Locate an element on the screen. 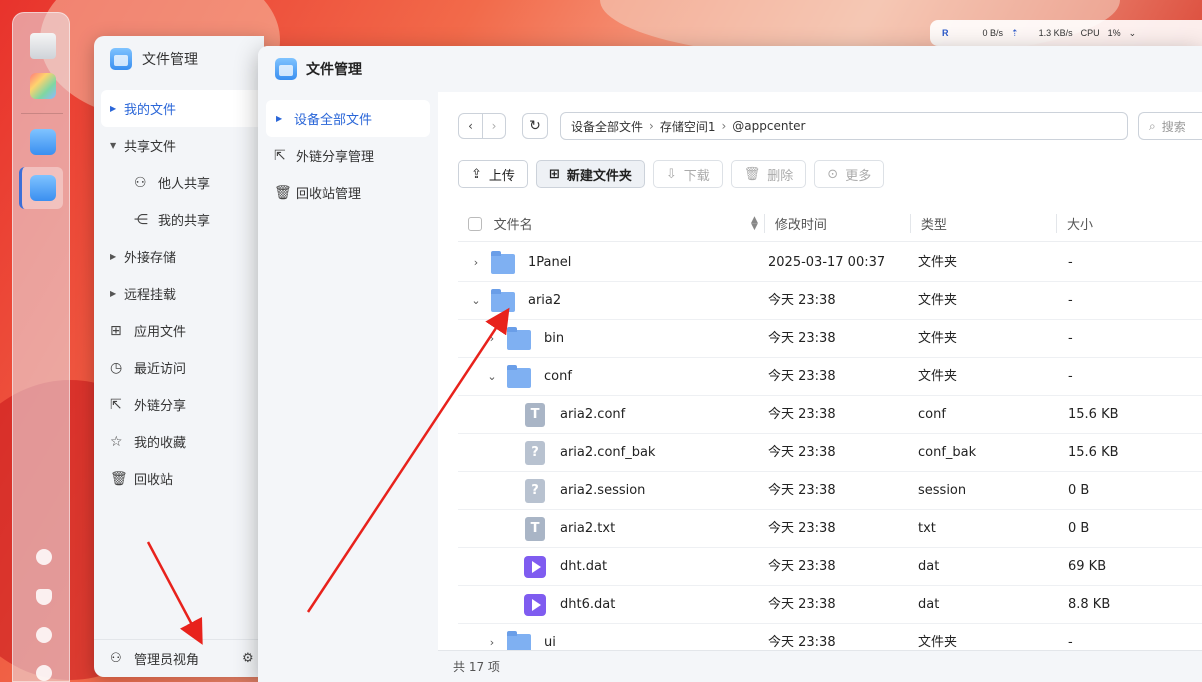  select-all-checkbox is located at coordinates (475, 223).